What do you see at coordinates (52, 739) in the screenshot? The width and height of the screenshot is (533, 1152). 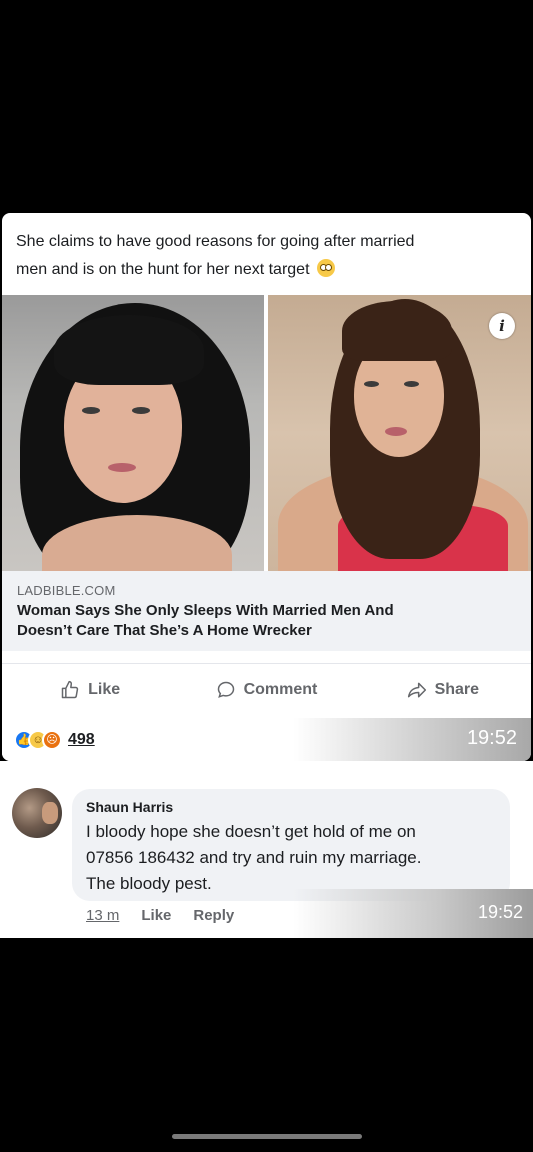 I see `angry-reaction-icon: ☹` at bounding box center [52, 739].